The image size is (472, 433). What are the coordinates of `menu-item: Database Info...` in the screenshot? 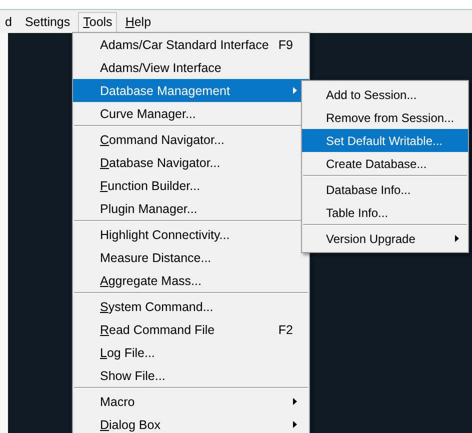 It's located at (385, 189).